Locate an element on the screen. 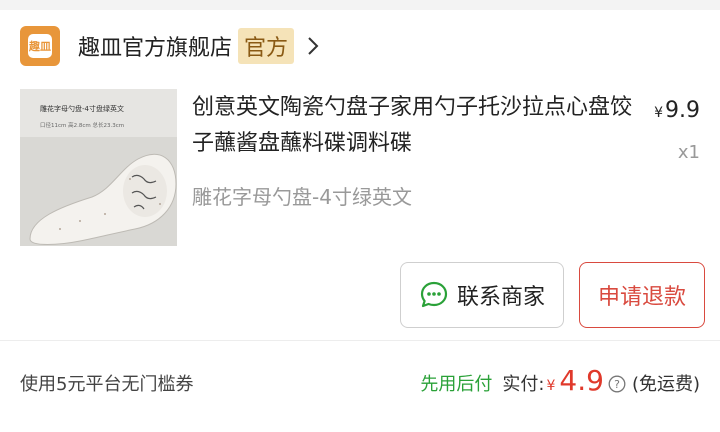 Image resolution: width=720 pixels, height=432 pixels. shop-logo-text: 趣皿 is located at coordinates (40, 46).